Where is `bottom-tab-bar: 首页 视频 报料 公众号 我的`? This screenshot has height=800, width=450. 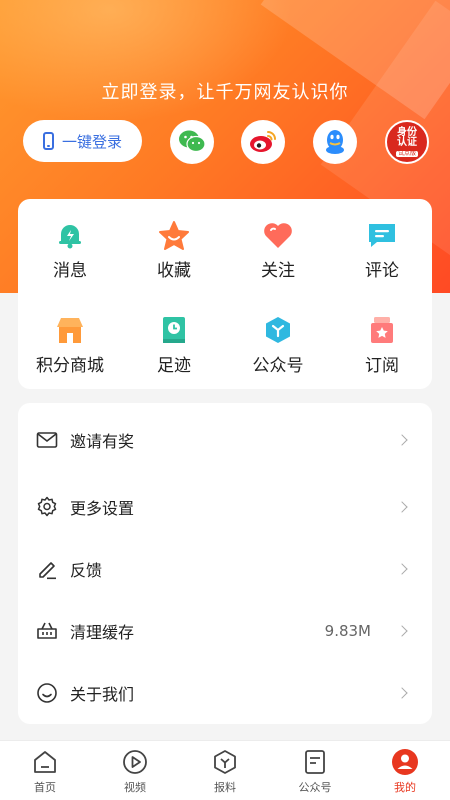
bottom-tab-bar: 首页 视频 报料 公众号 我的 is located at coordinates (225, 770).